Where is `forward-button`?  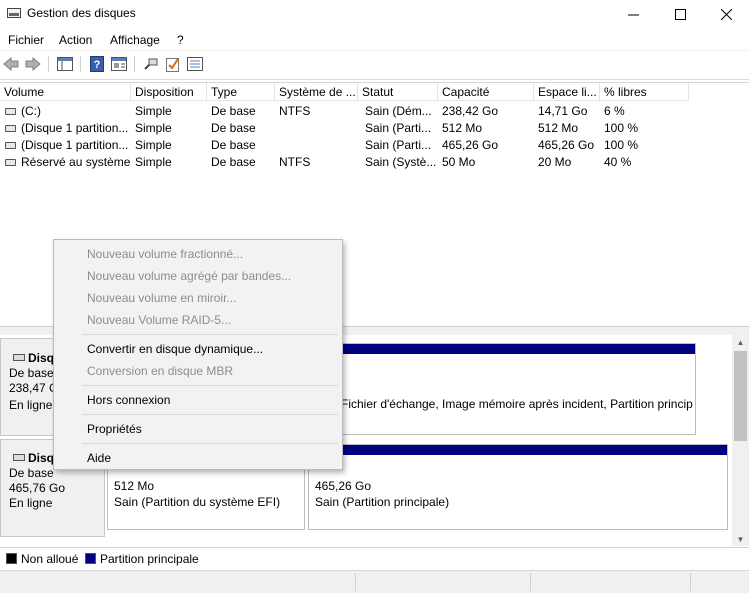
forward-button is located at coordinates (33, 64).